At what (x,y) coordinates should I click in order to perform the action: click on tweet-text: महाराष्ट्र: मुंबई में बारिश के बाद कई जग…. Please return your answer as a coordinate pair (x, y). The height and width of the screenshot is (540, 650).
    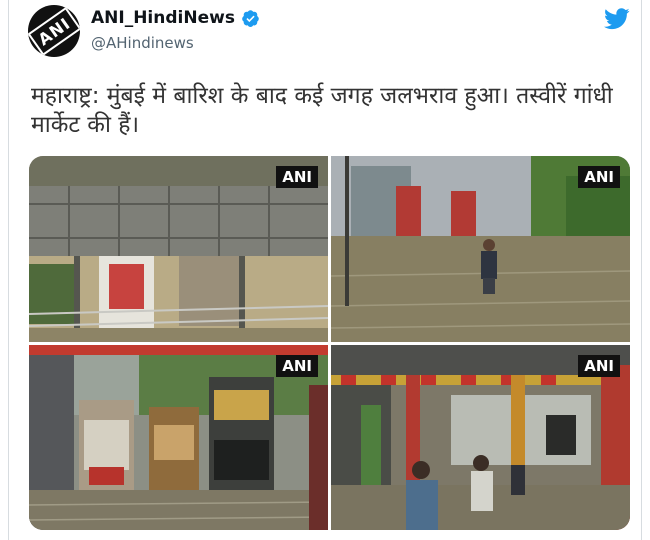
    Looking at the image, I should click on (322, 110).